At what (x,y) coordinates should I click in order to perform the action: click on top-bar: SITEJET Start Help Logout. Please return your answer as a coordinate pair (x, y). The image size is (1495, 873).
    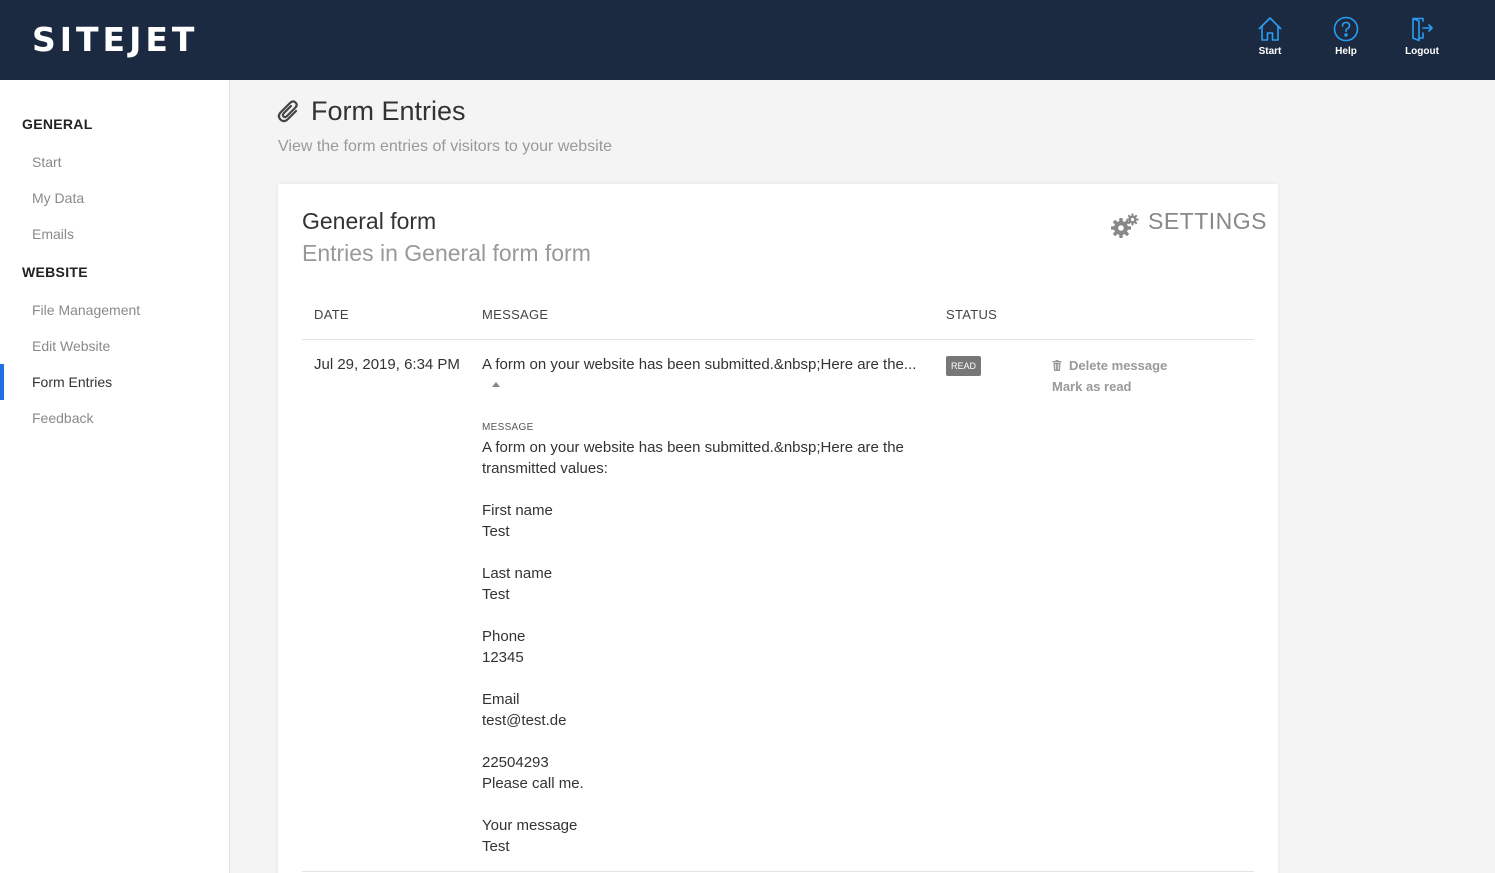
    Looking at the image, I should click on (747, 40).